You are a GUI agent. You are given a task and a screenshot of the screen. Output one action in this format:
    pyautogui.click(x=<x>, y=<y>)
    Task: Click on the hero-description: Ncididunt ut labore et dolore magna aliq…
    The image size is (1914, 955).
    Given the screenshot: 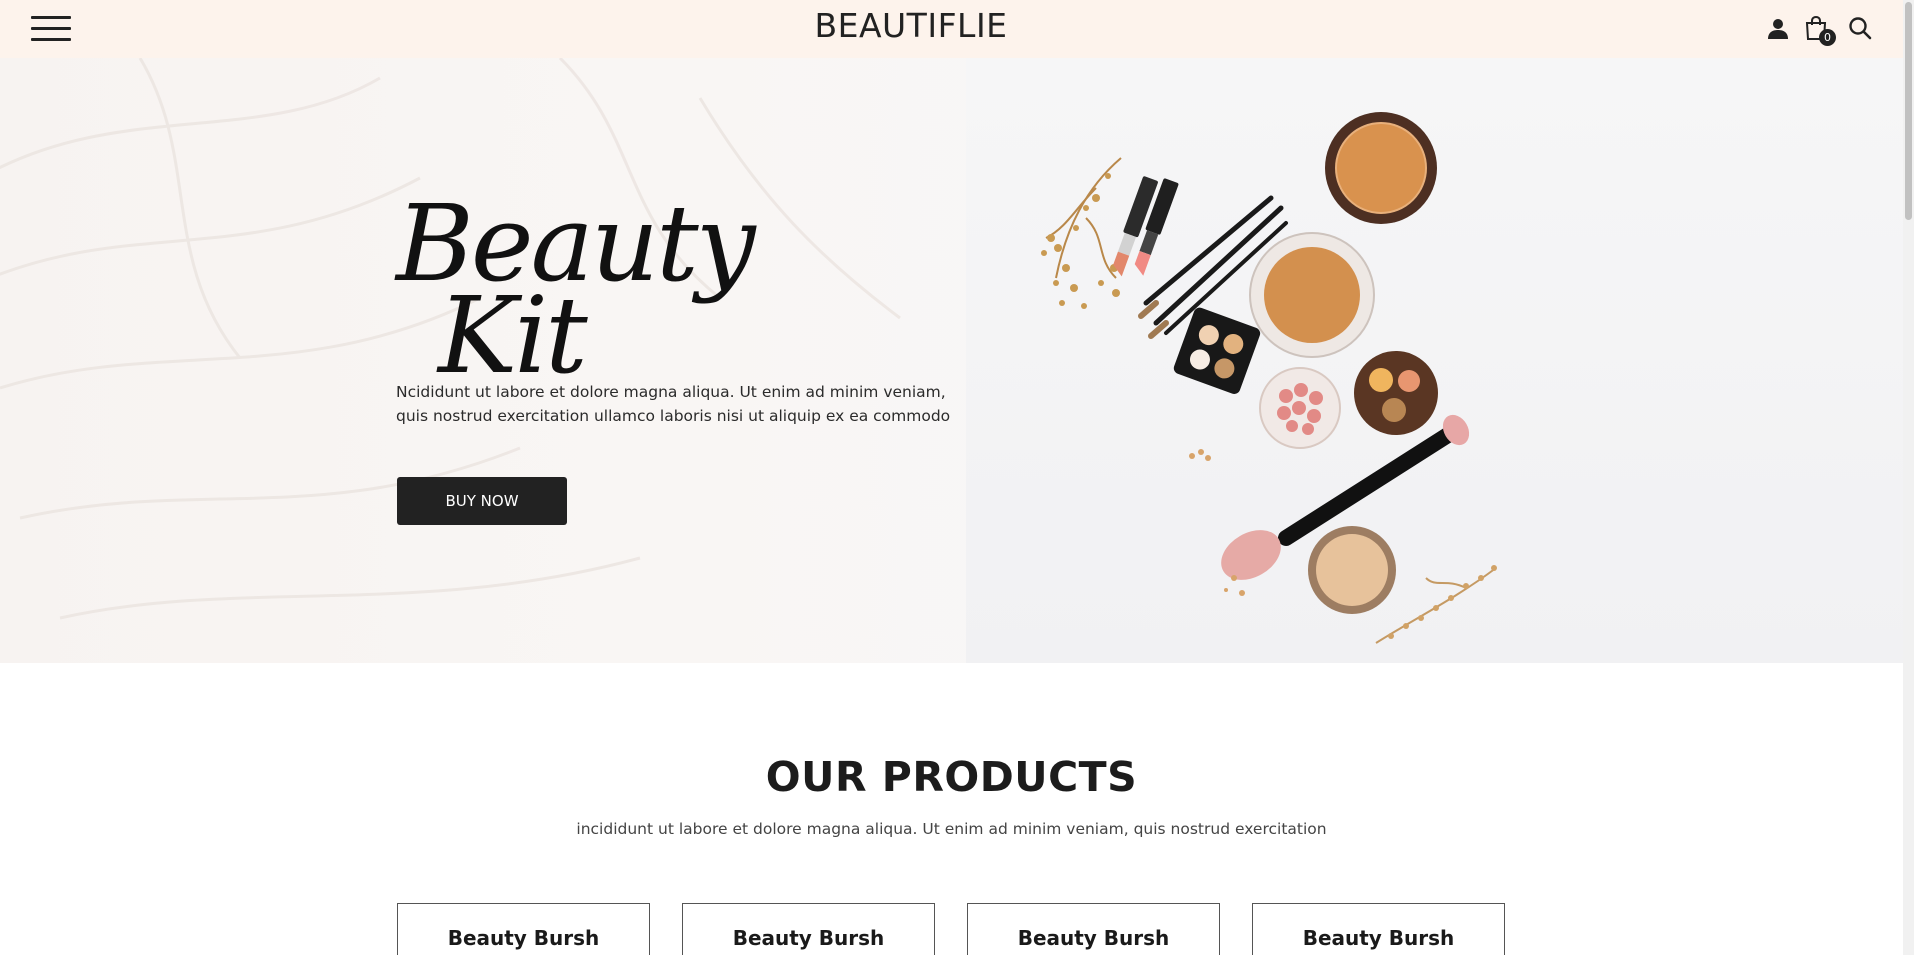 What is the action you would take?
    pyautogui.click(x=676, y=404)
    